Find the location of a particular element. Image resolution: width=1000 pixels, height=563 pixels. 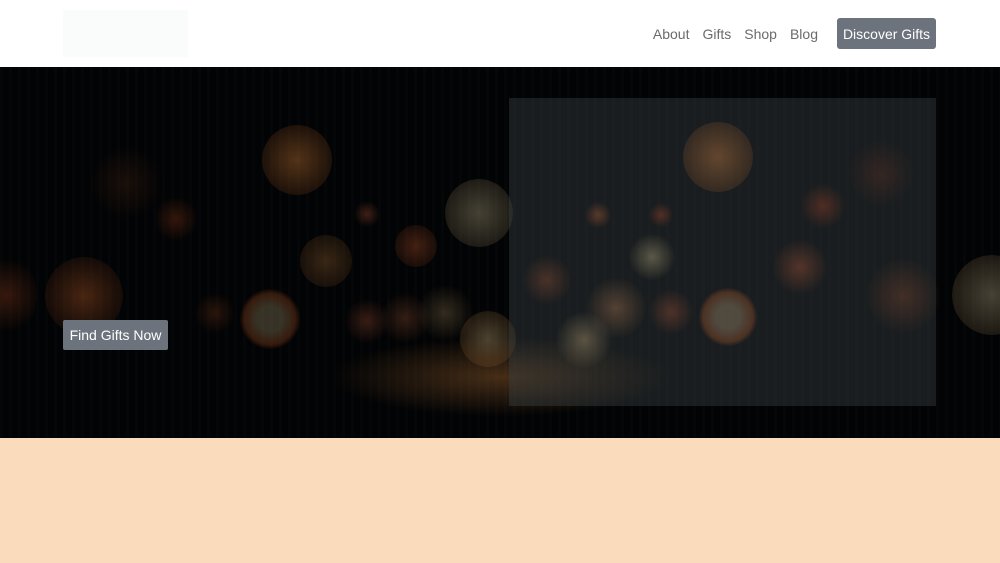

discover-gifts-button: Discover Gifts is located at coordinates (886, 33).